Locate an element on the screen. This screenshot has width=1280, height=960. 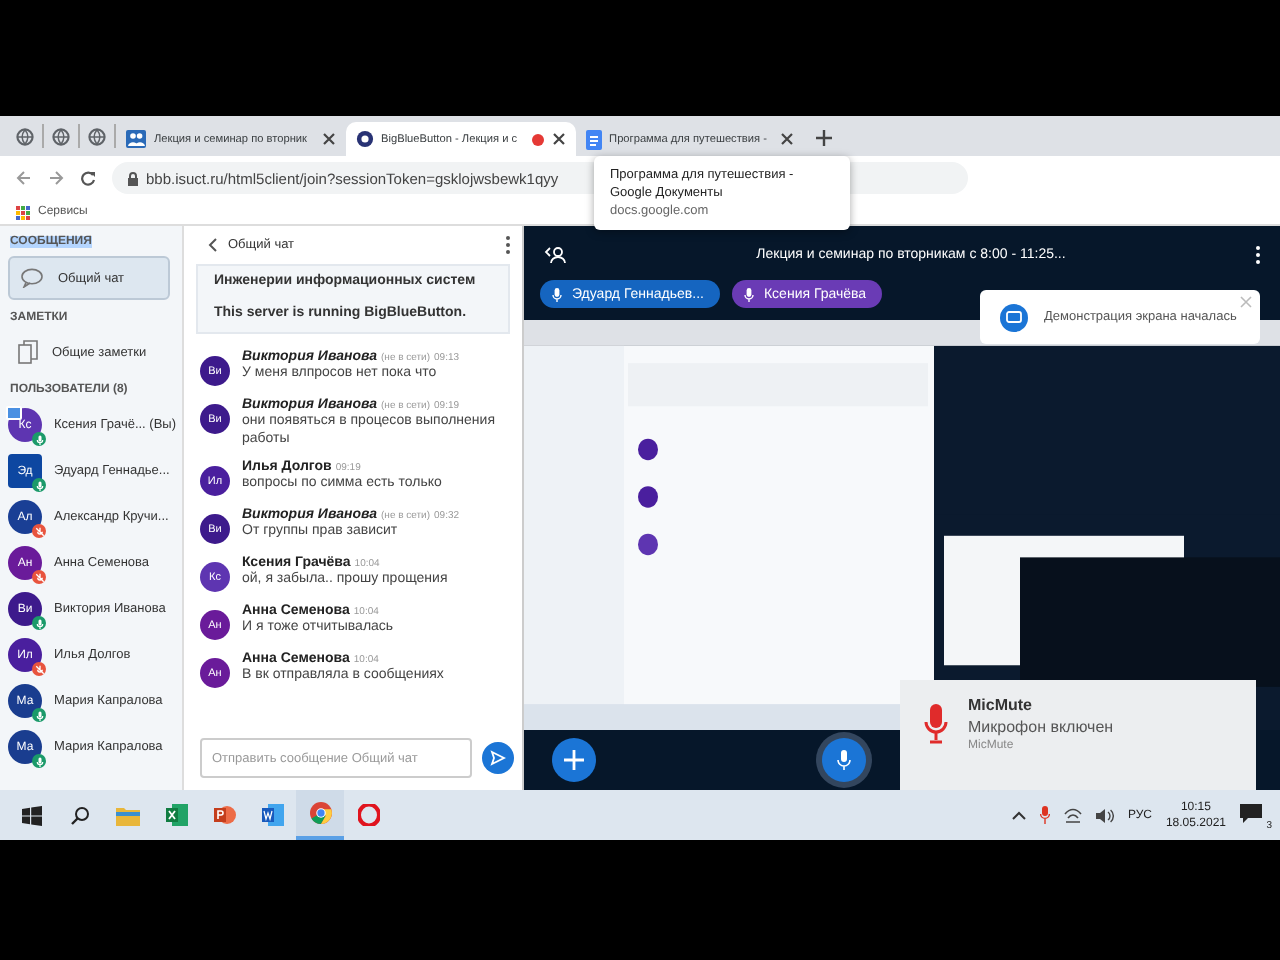
notification-icon is located at coordinates (1251, 813).